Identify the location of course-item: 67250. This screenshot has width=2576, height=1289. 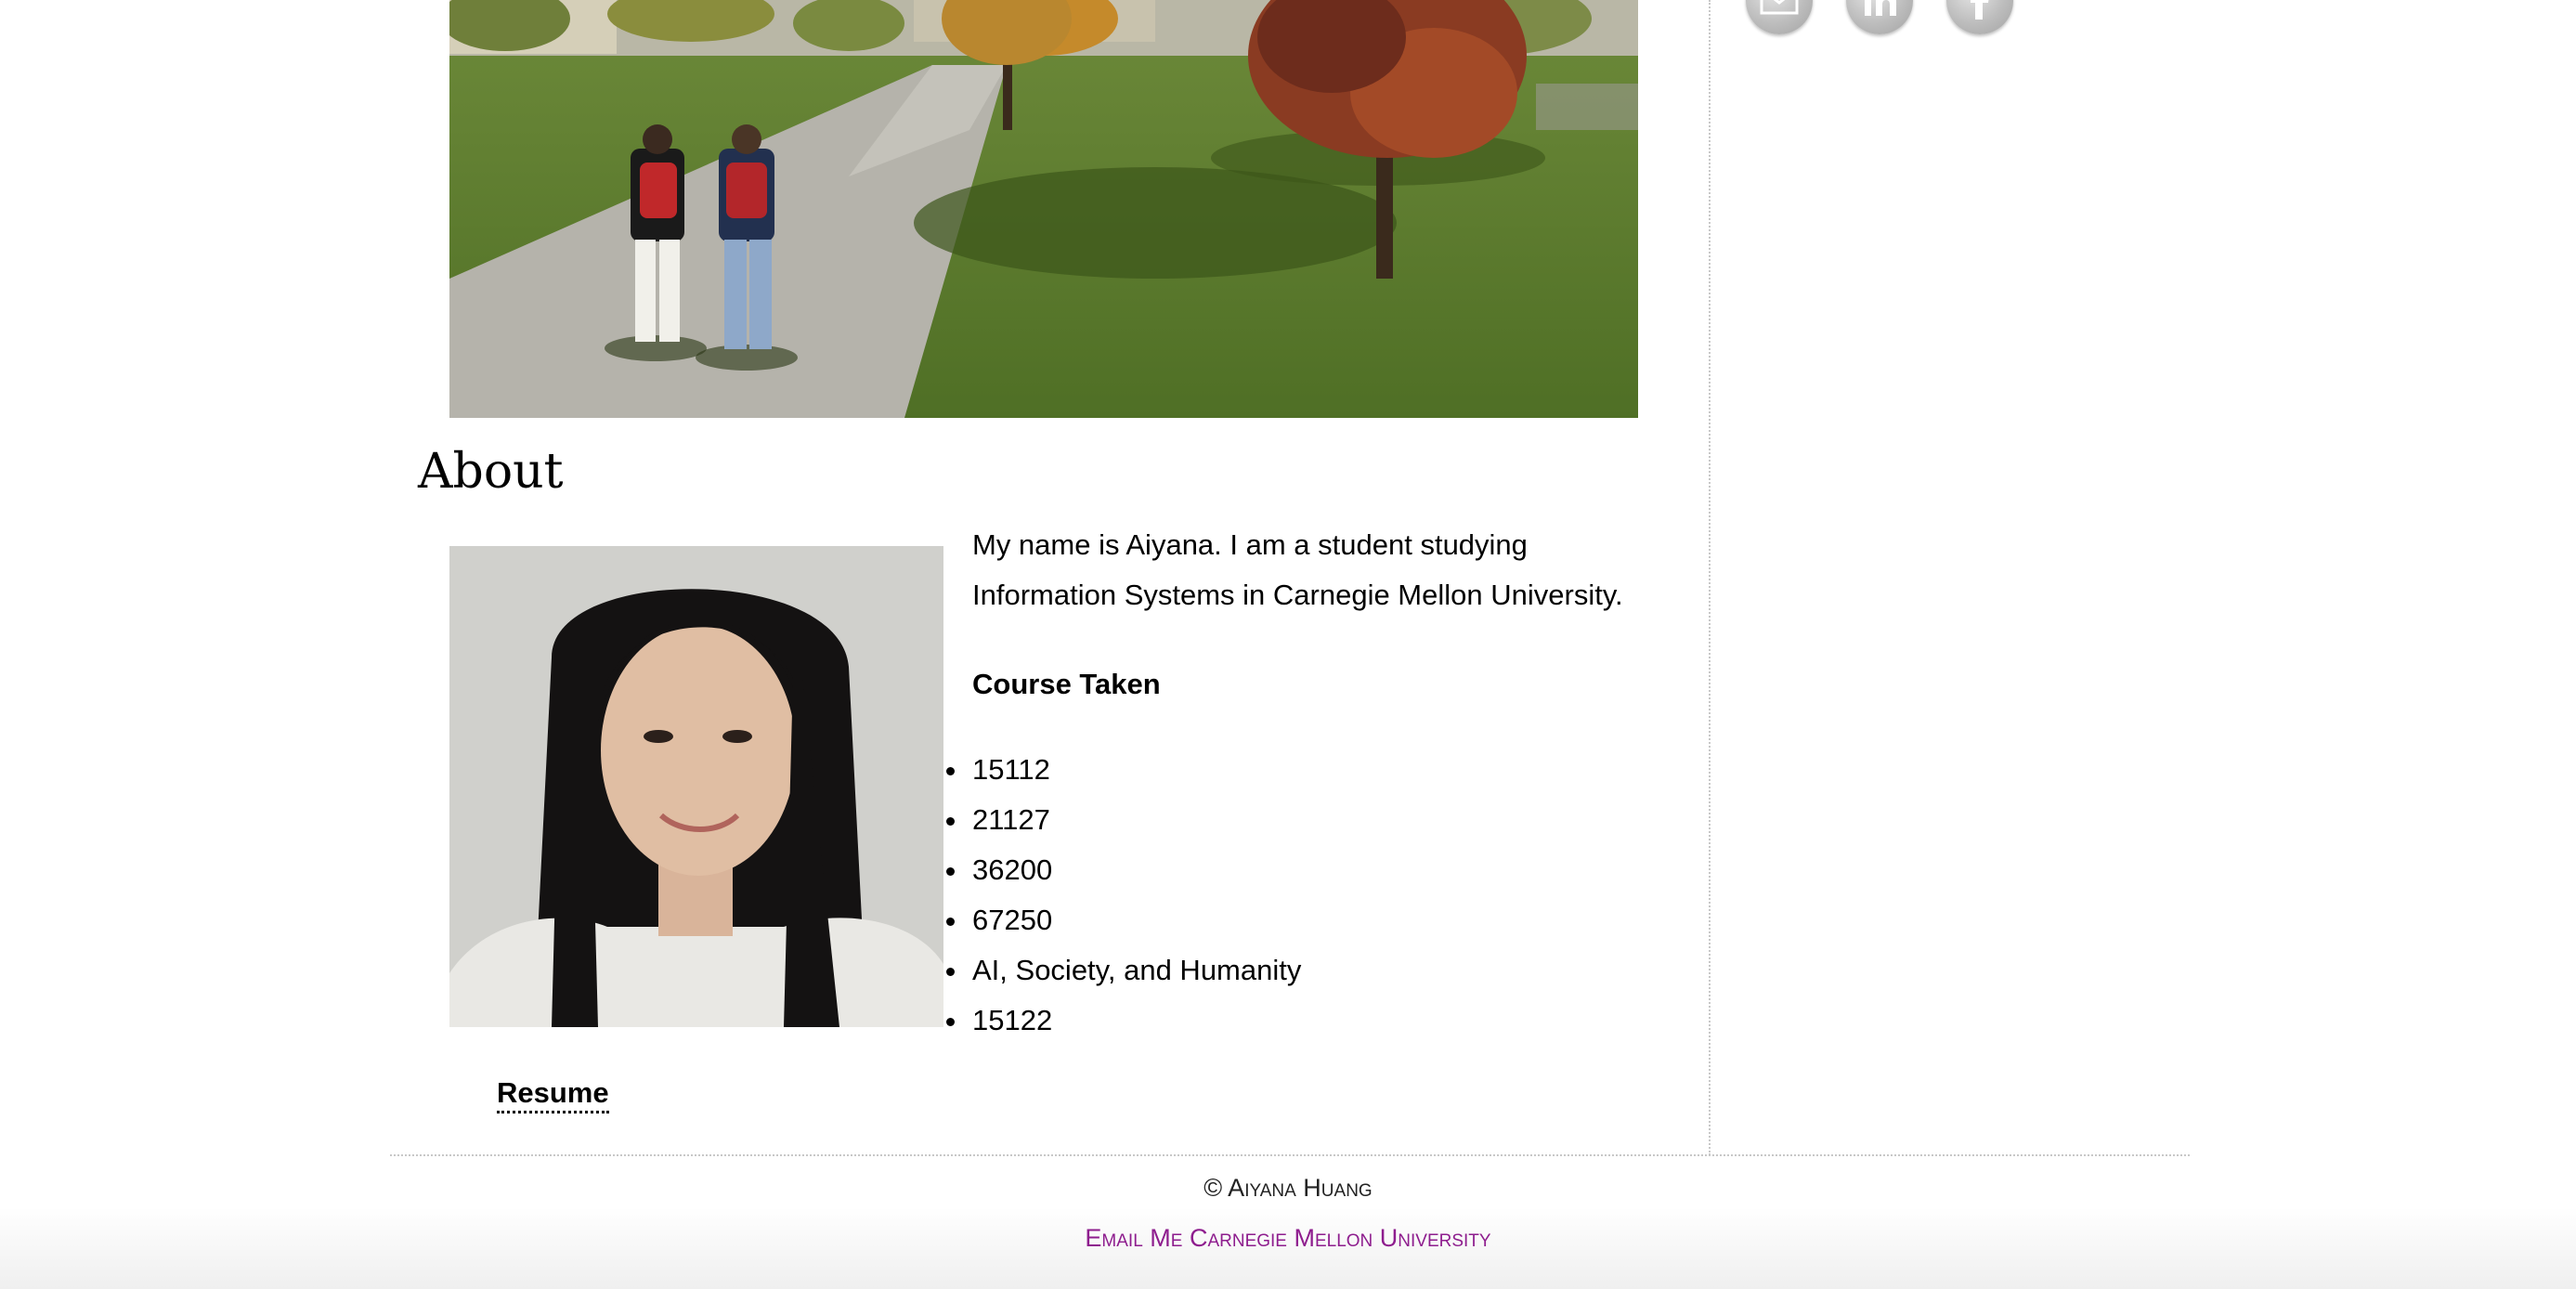
(1123, 920).